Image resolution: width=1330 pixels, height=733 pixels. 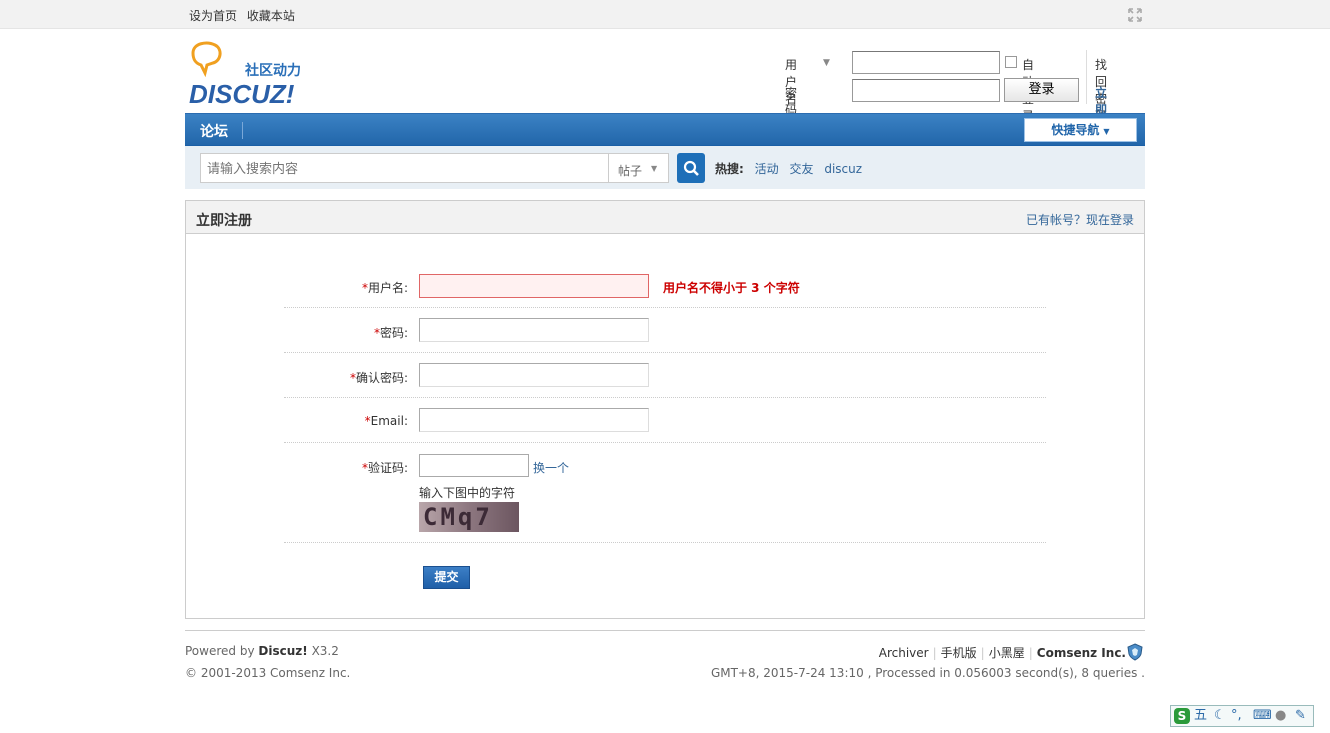 What do you see at coordinates (446, 577) in the screenshot?
I see `submit-button: 提交` at bounding box center [446, 577].